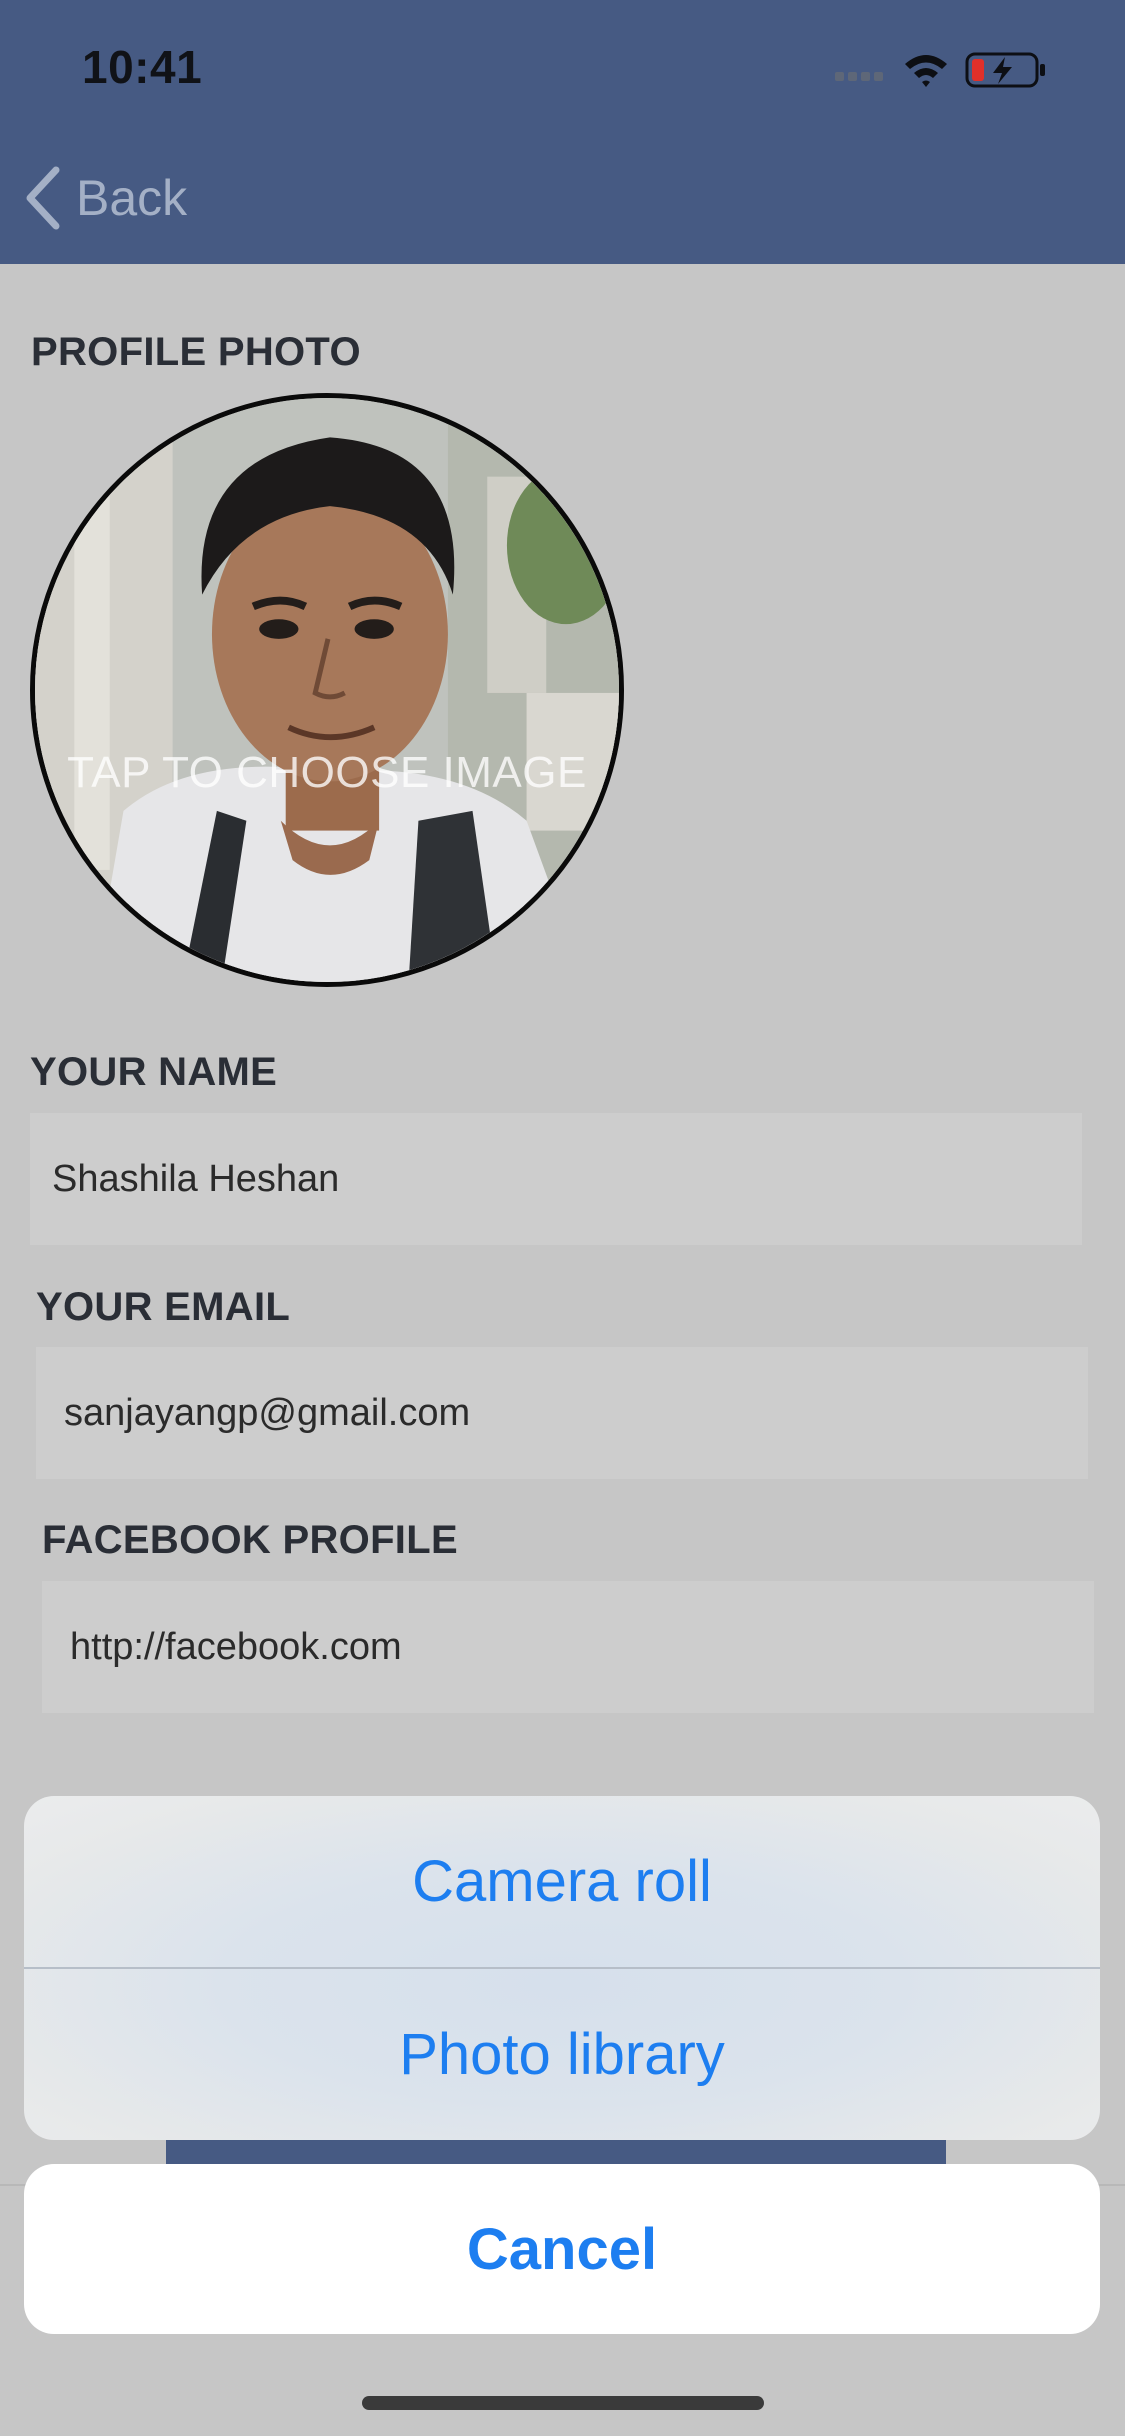 This screenshot has height=2436, width=1125. What do you see at coordinates (859, 76) in the screenshot?
I see `signal-dots-icon` at bounding box center [859, 76].